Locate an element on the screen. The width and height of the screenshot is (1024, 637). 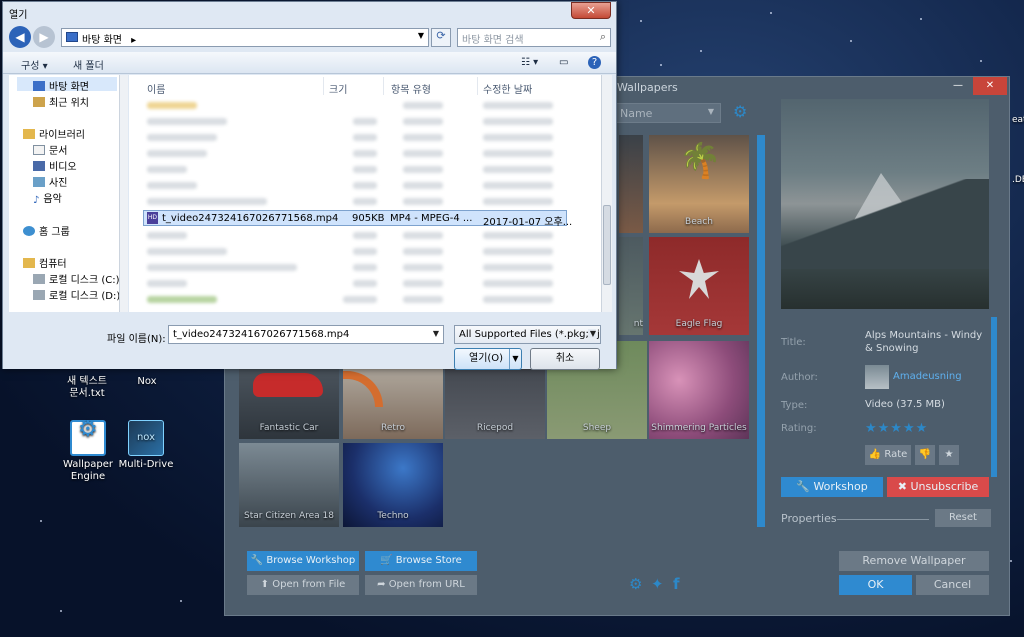
nav-item-drive-d: 로컬 디스크 (D:) is located at coordinates (76, 294).